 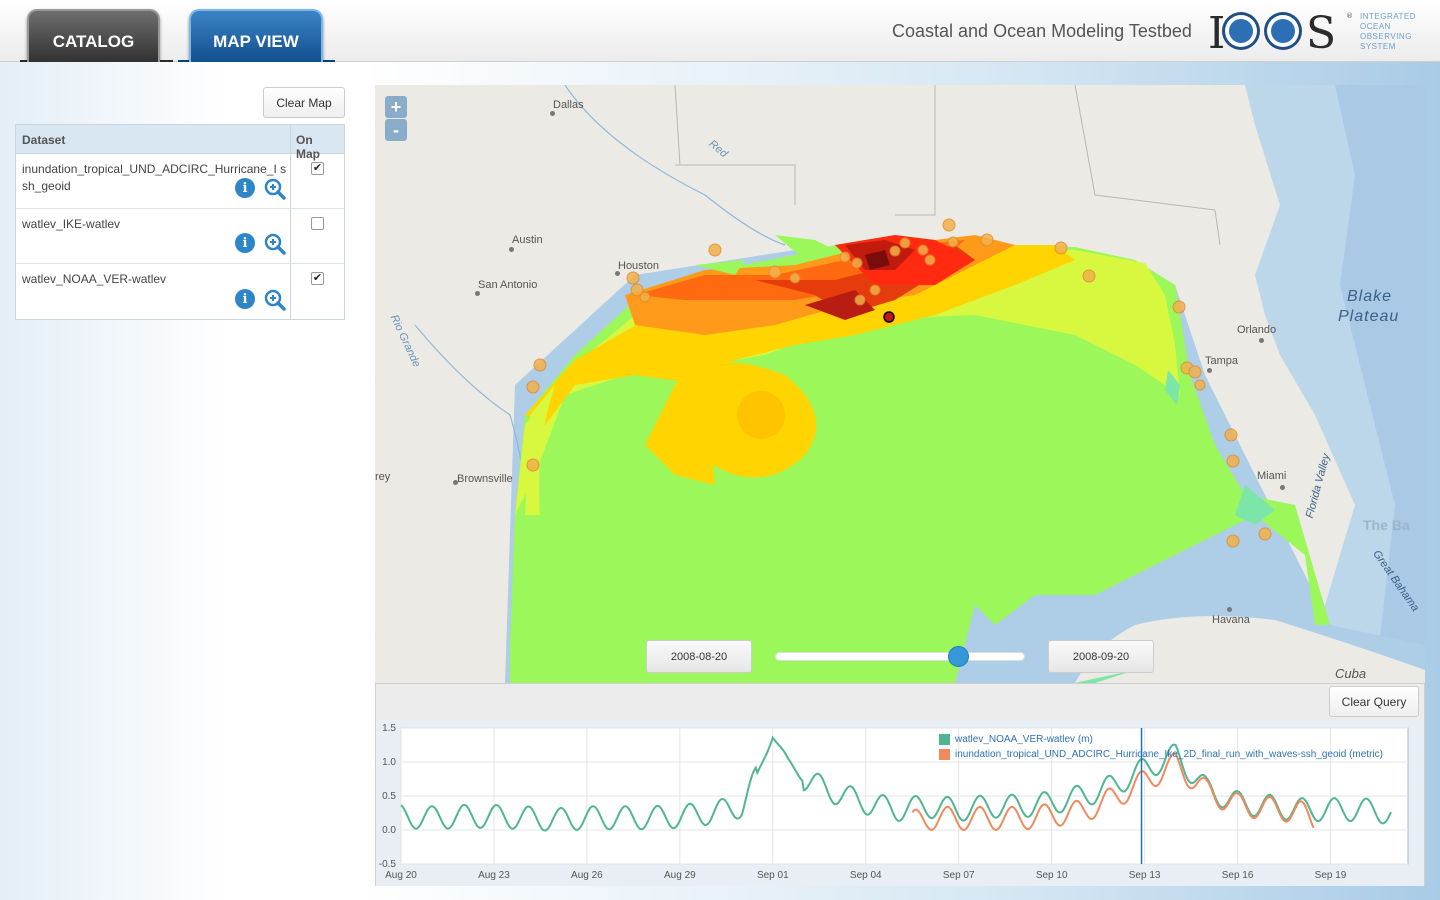 I want to click on y-tick-label: -0.5, so click(x=388, y=864).